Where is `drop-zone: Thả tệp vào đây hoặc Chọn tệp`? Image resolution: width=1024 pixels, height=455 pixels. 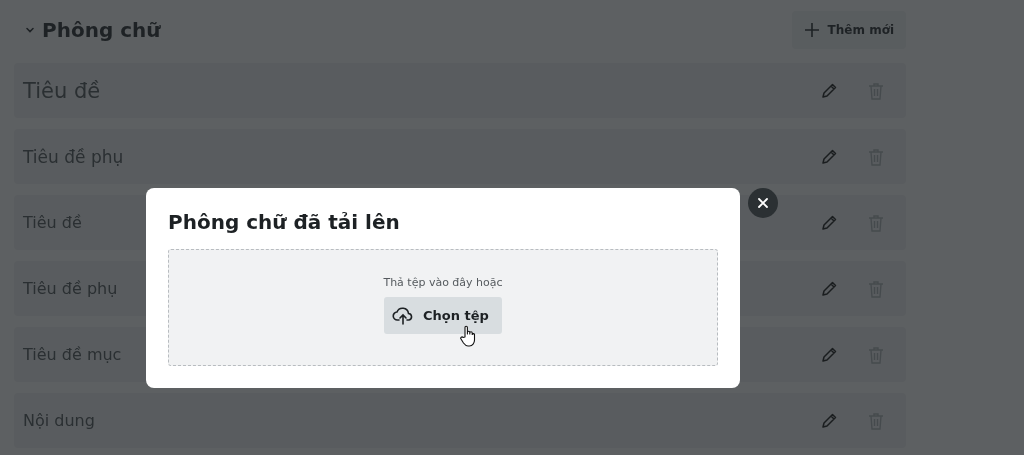
drop-zone: Thả tệp vào đây hoặc Chọn tệp is located at coordinates (443, 307).